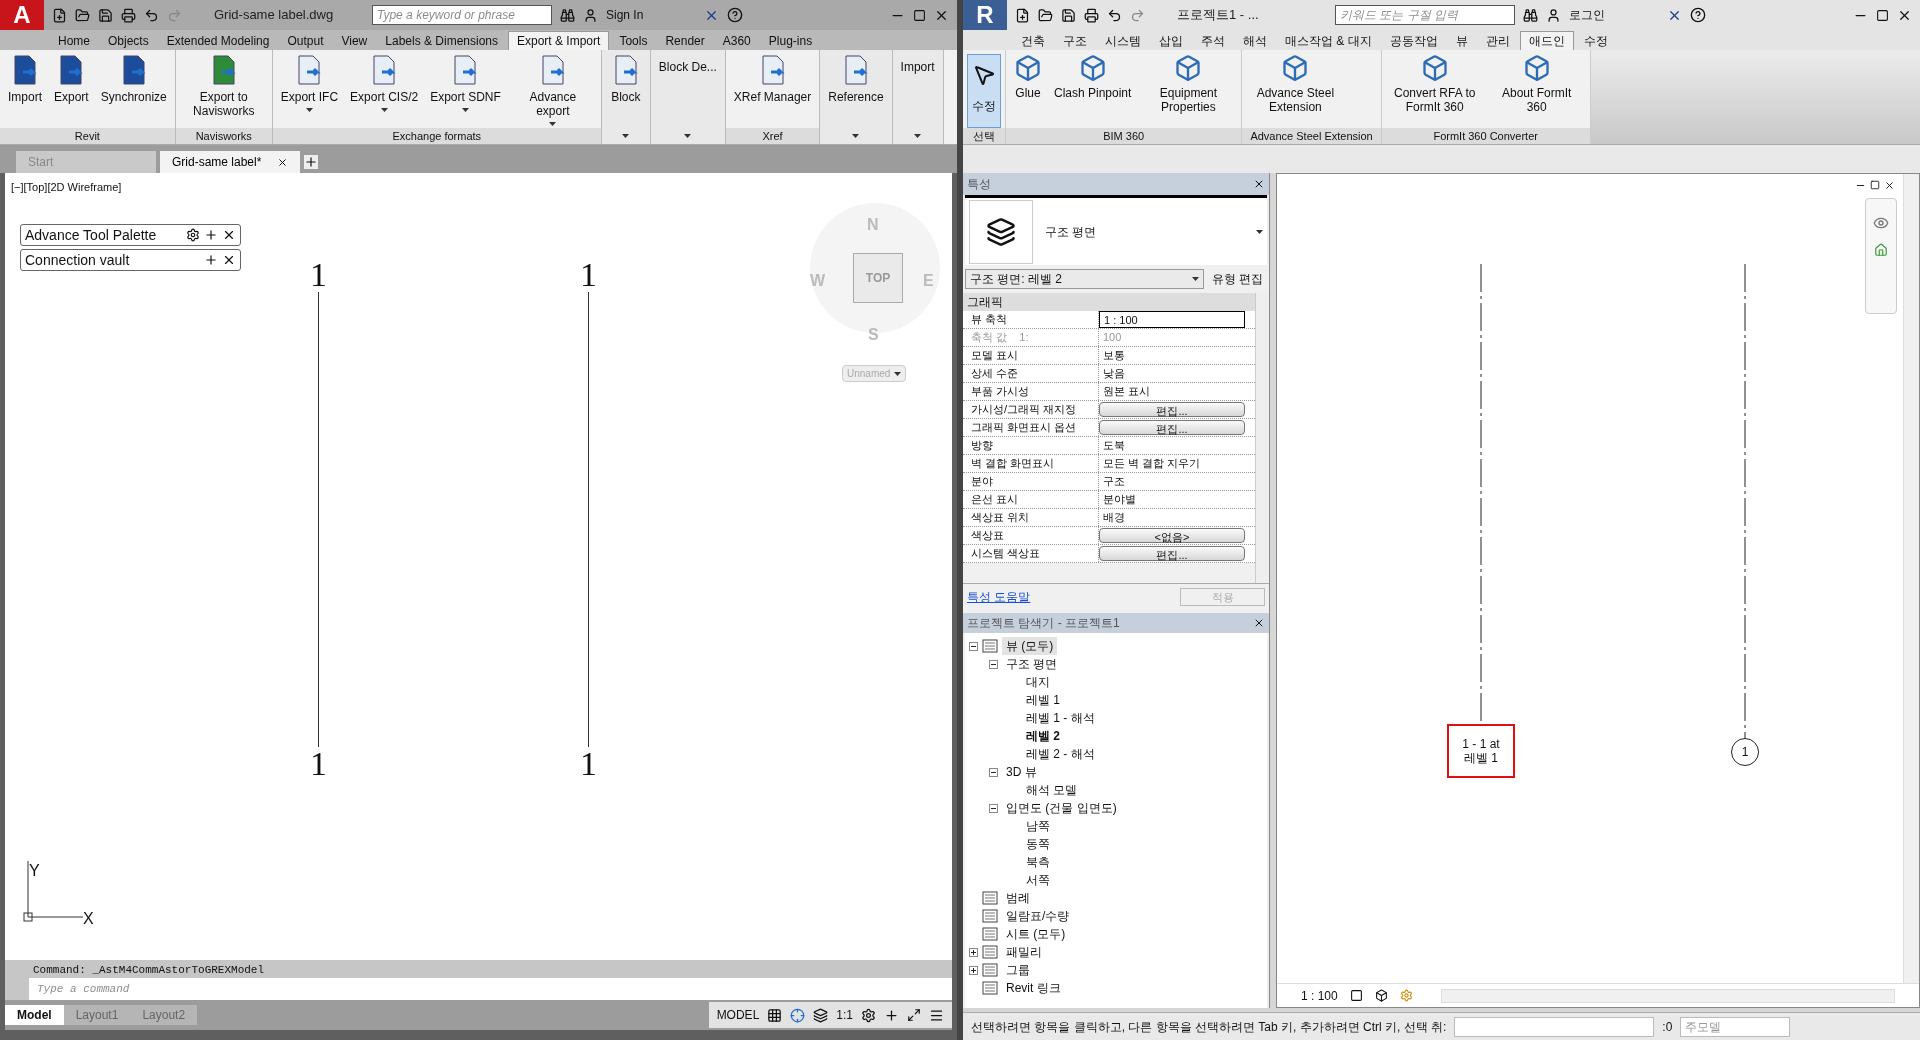  What do you see at coordinates (1021, 772) in the screenshot?
I see `tree-item: 3D 뷰` at bounding box center [1021, 772].